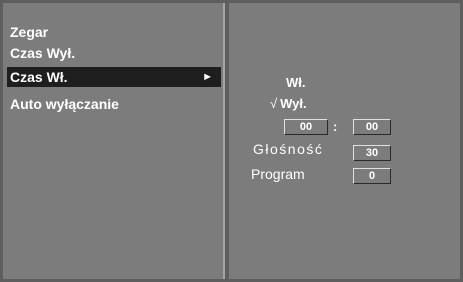 Image resolution: width=463 pixels, height=282 pixels. Describe the element at coordinates (207, 77) in the screenshot. I see `arrow-right-icon: ►` at that location.